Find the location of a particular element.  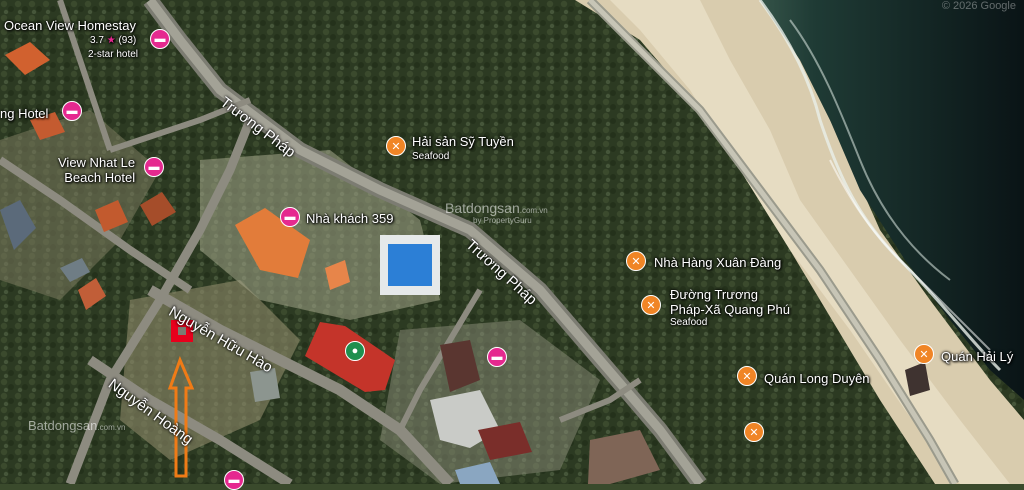

place-quan-hai-ly-name: Quán Hải Lý is located at coordinates (977, 356).